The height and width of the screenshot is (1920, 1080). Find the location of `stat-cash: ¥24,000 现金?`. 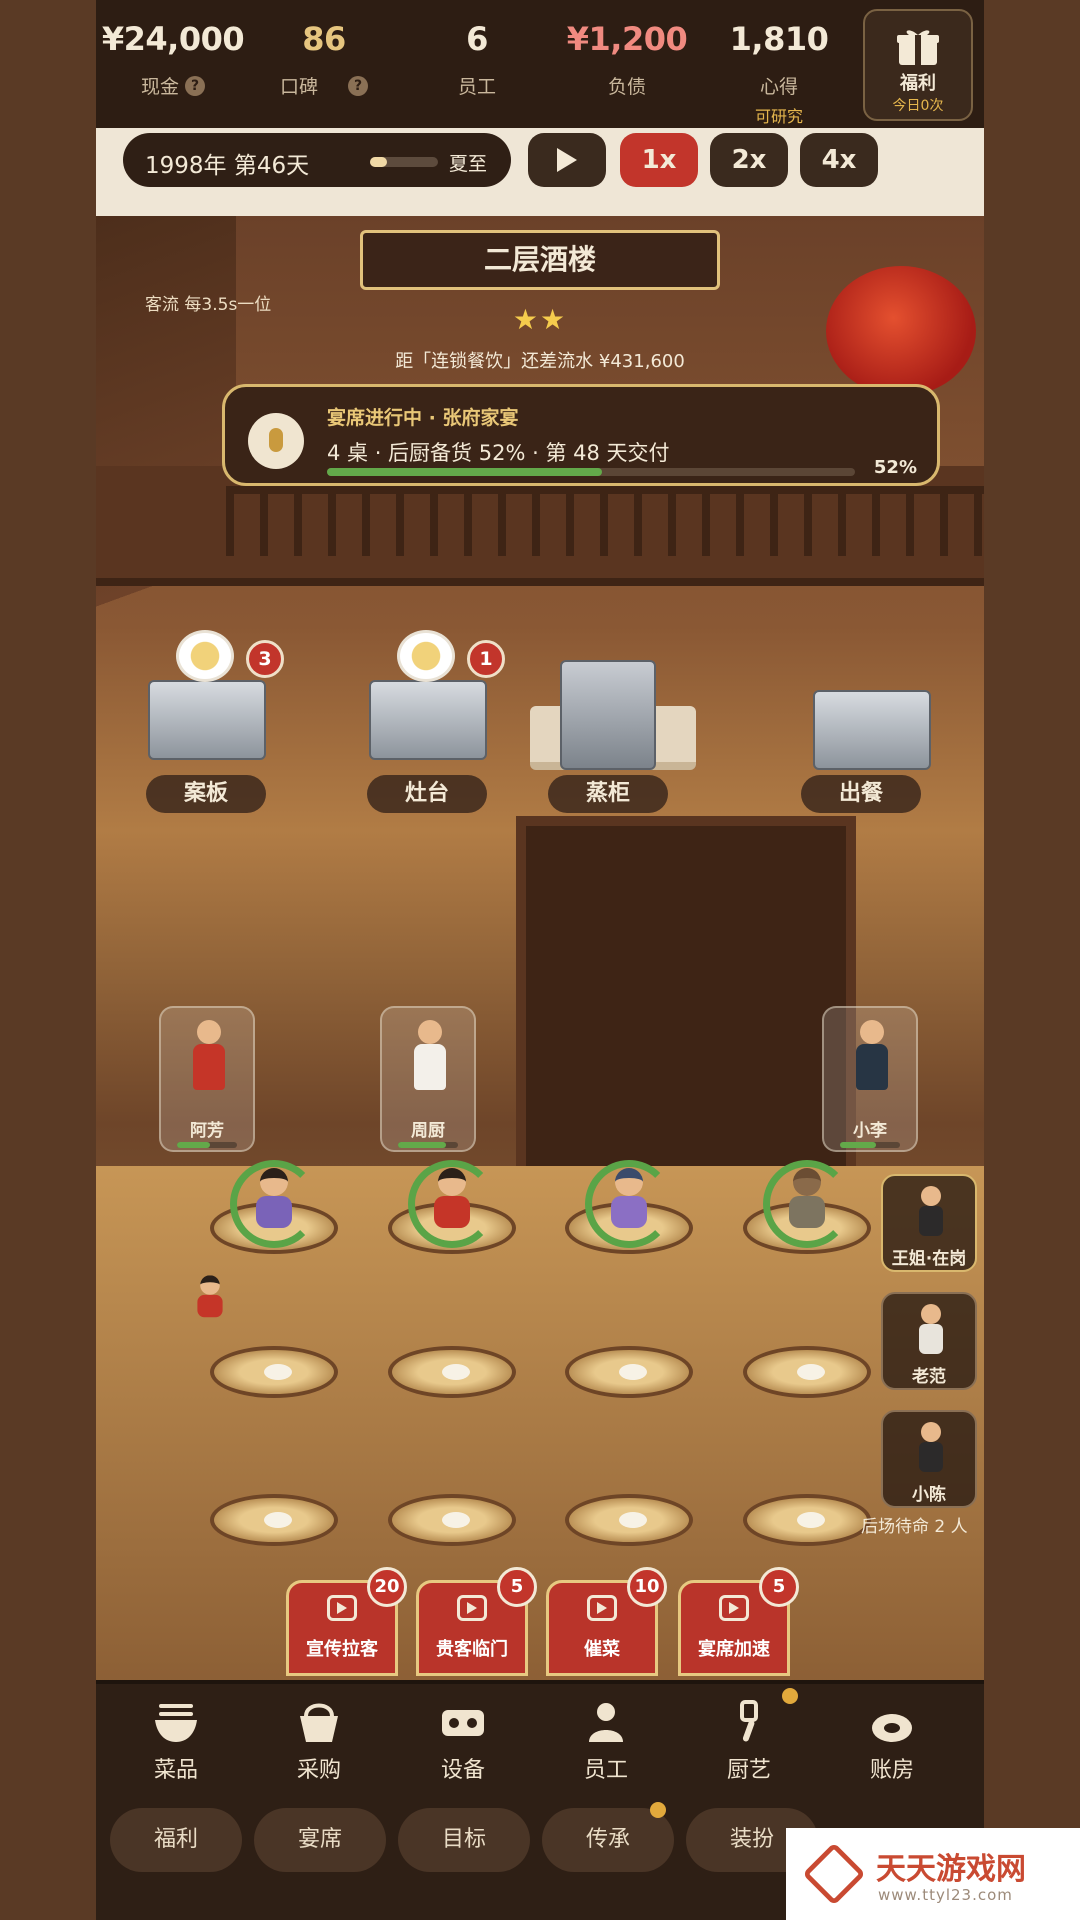

stat-cash: ¥24,000 现金? is located at coordinates (173, 59).